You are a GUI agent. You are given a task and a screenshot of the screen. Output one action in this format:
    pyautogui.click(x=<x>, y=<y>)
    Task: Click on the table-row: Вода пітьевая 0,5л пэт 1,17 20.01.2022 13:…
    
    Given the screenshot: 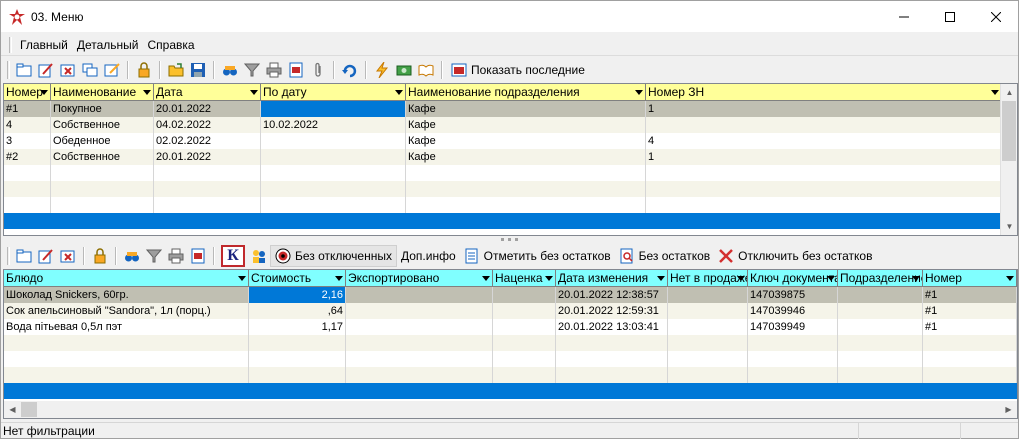 What is the action you would take?
    pyautogui.click(x=510, y=327)
    